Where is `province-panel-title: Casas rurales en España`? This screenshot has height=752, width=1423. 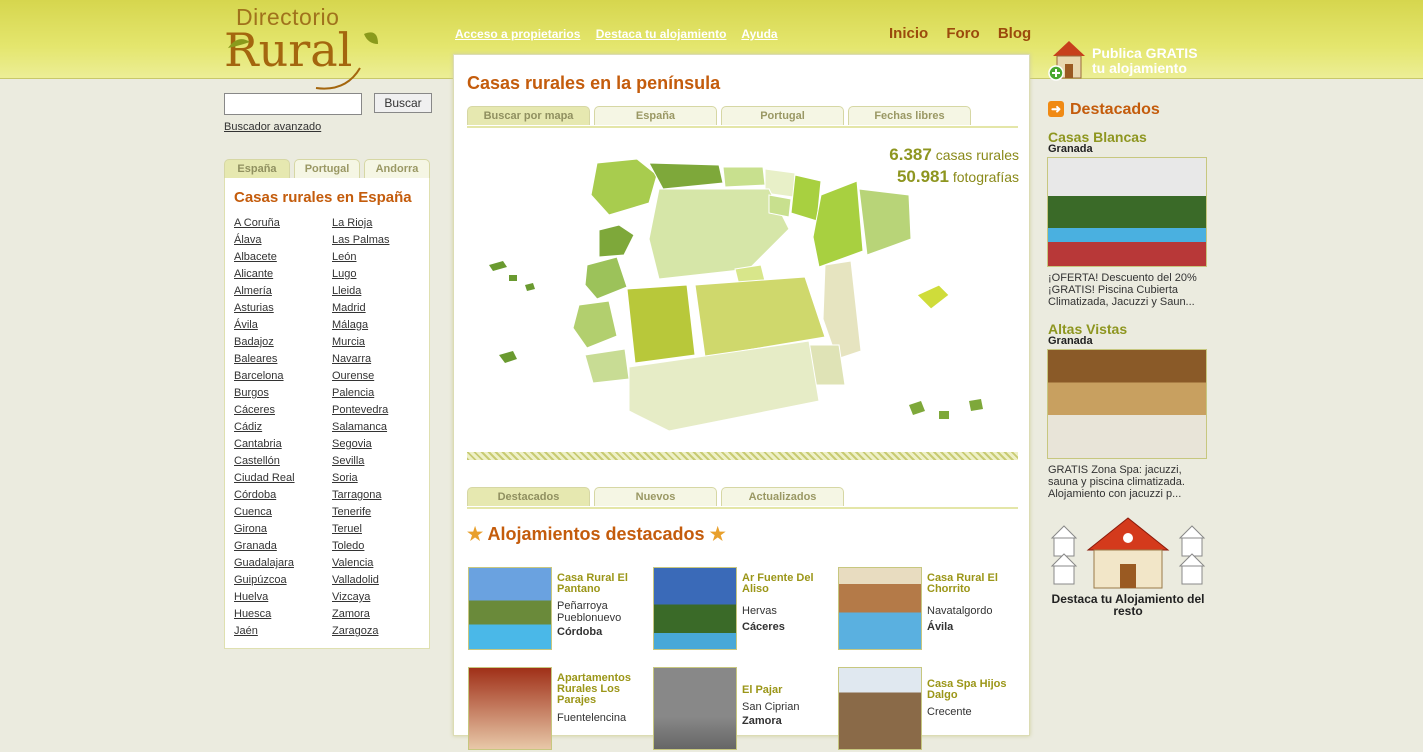 province-panel-title: Casas rurales en España is located at coordinates (323, 197).